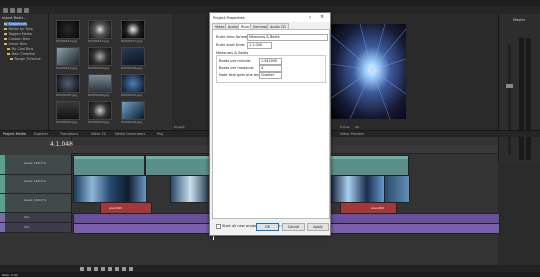 The image size is (540, 277). I want to click on tree-item-main-timeline: Main Timeline, so click(21, 54).